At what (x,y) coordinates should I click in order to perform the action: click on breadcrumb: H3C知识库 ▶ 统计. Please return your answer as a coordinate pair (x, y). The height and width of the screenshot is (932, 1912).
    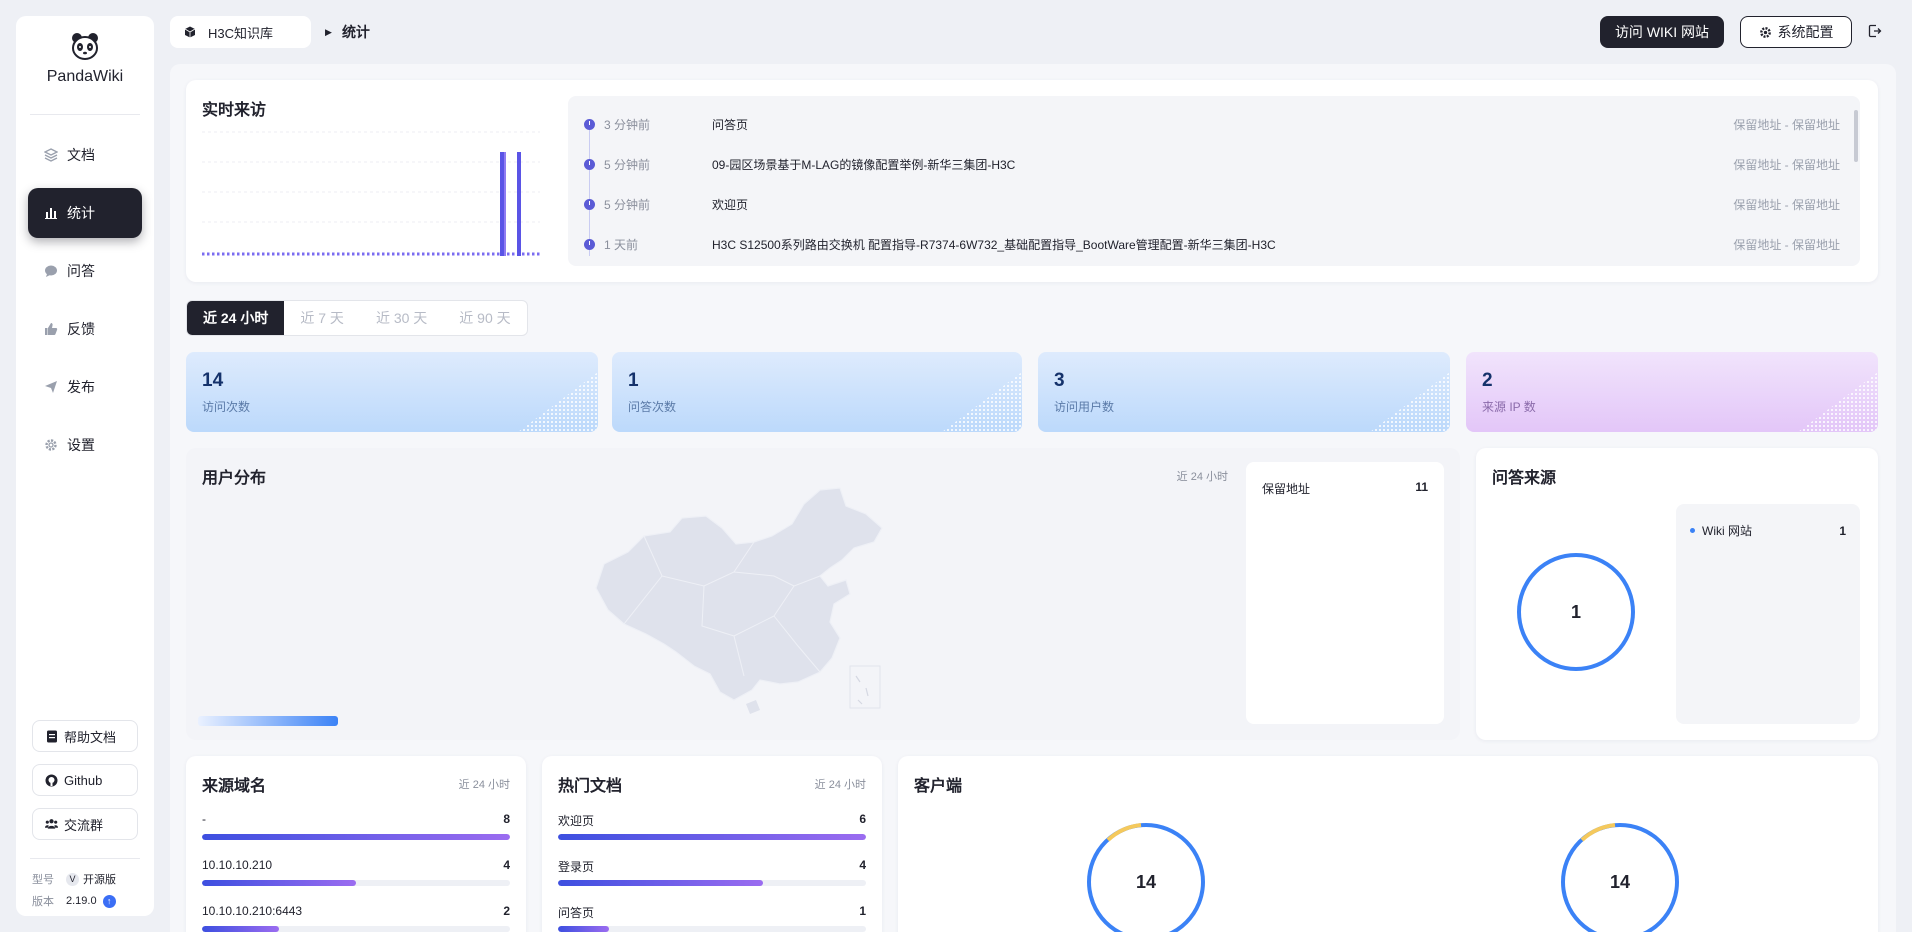
    Looking at the image, I should click on (270, 32).